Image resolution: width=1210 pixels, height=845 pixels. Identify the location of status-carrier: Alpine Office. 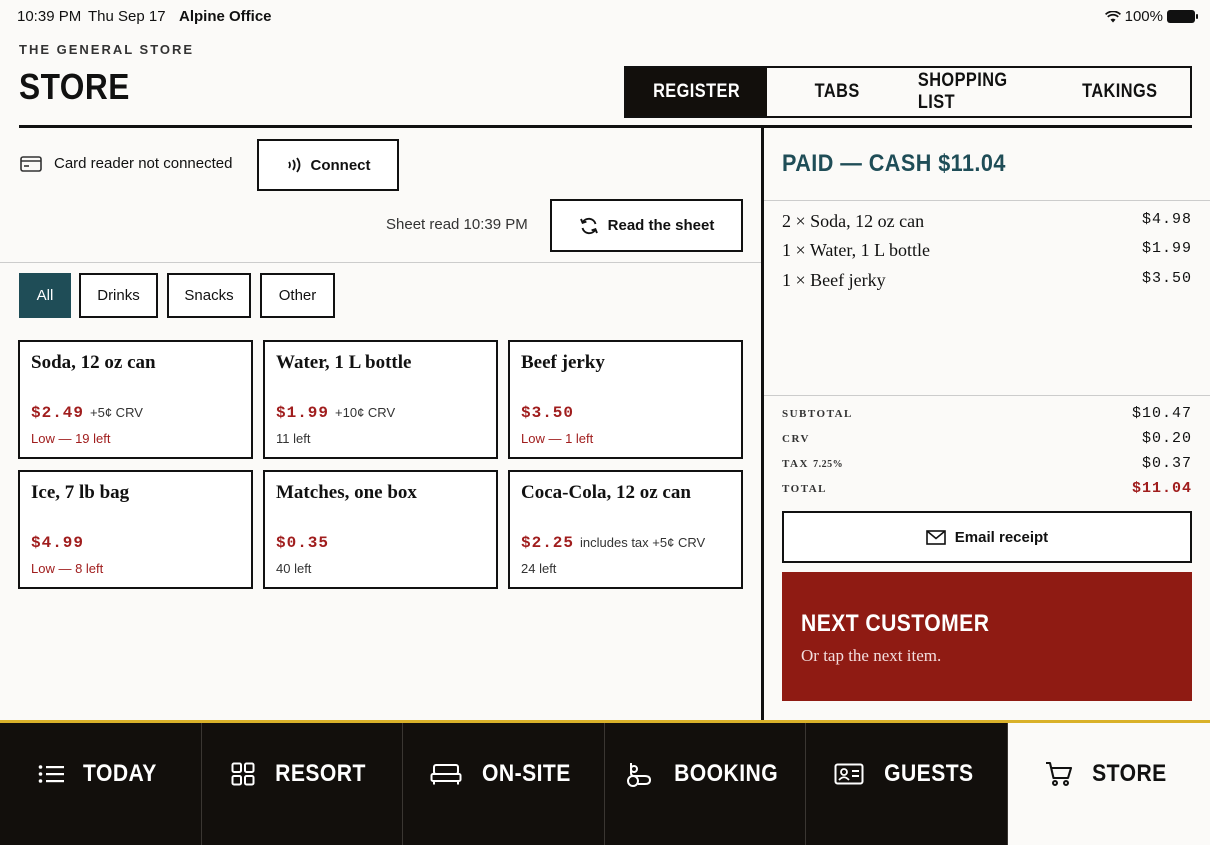
(225, 16).